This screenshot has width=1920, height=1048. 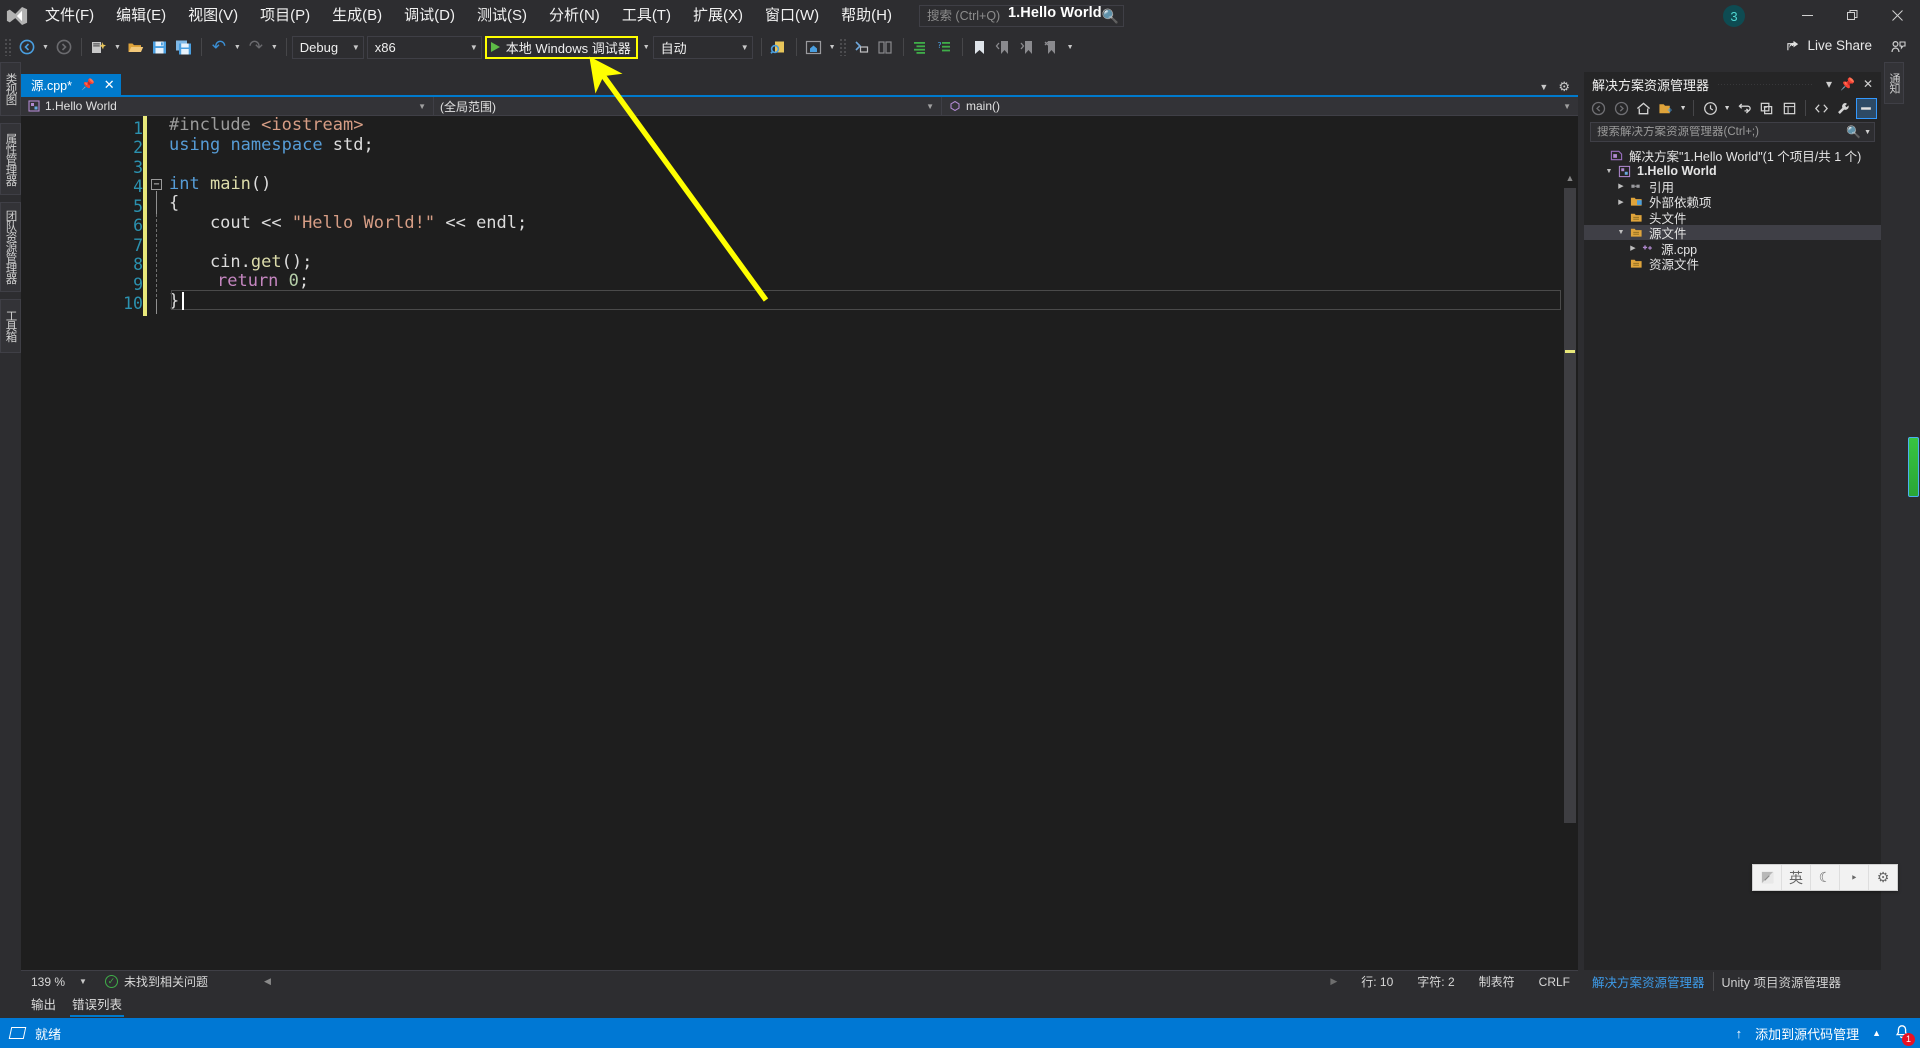 I want to click on notifications-bell-icon: 1, so click(x=1904, y=1035).